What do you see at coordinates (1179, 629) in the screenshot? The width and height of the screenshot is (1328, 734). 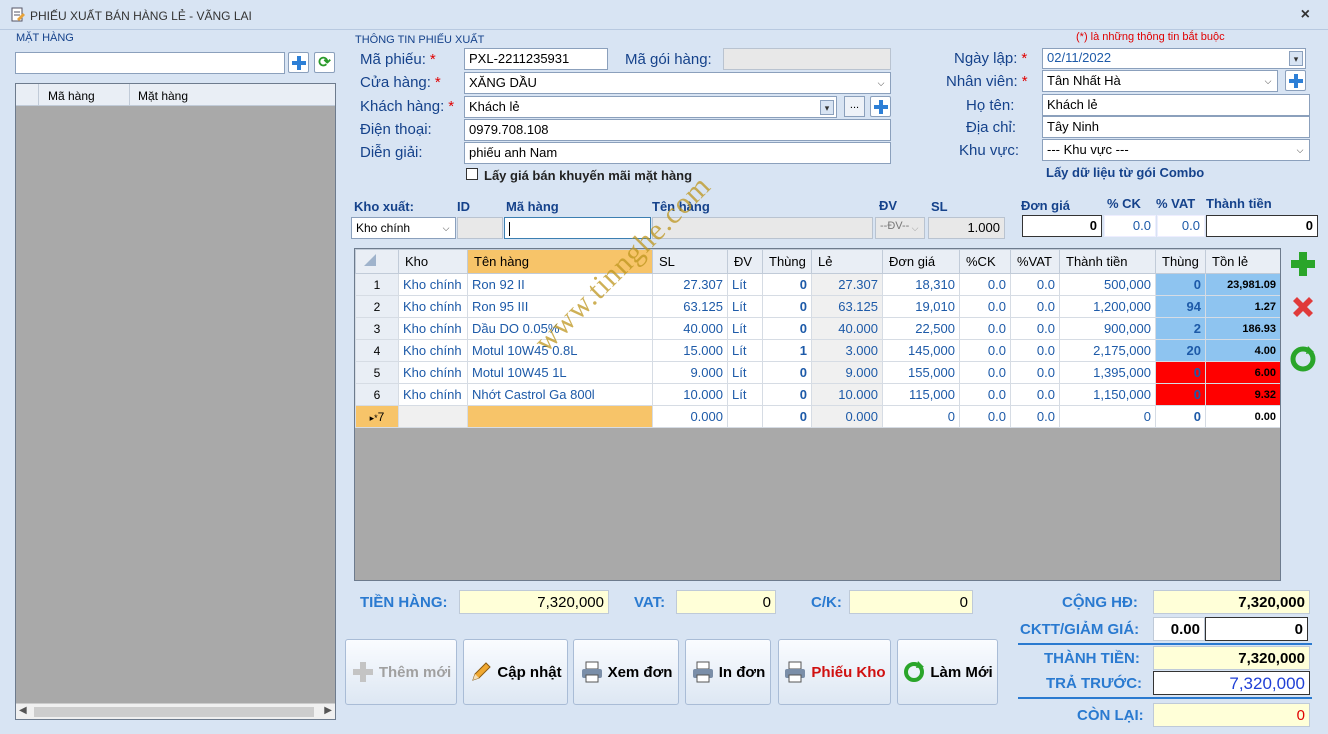 I see `ckgg-percent-input: 0.00` at bounding box center [1179, 629].